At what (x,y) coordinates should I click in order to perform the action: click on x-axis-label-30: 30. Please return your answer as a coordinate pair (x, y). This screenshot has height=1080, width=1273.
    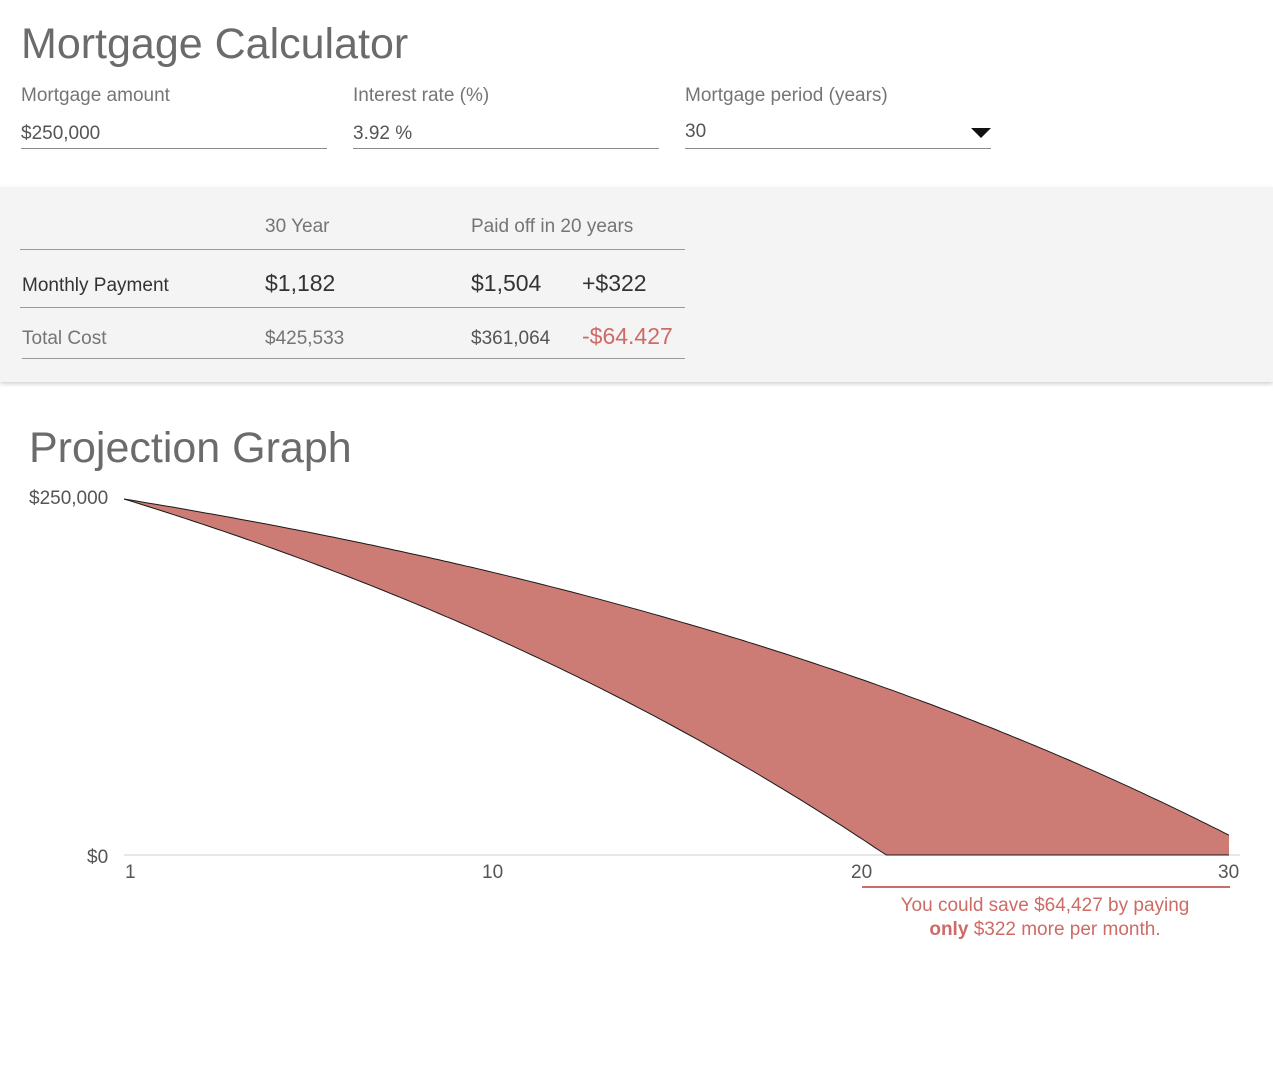
    Looking at the image, I should click on (1229, 872).